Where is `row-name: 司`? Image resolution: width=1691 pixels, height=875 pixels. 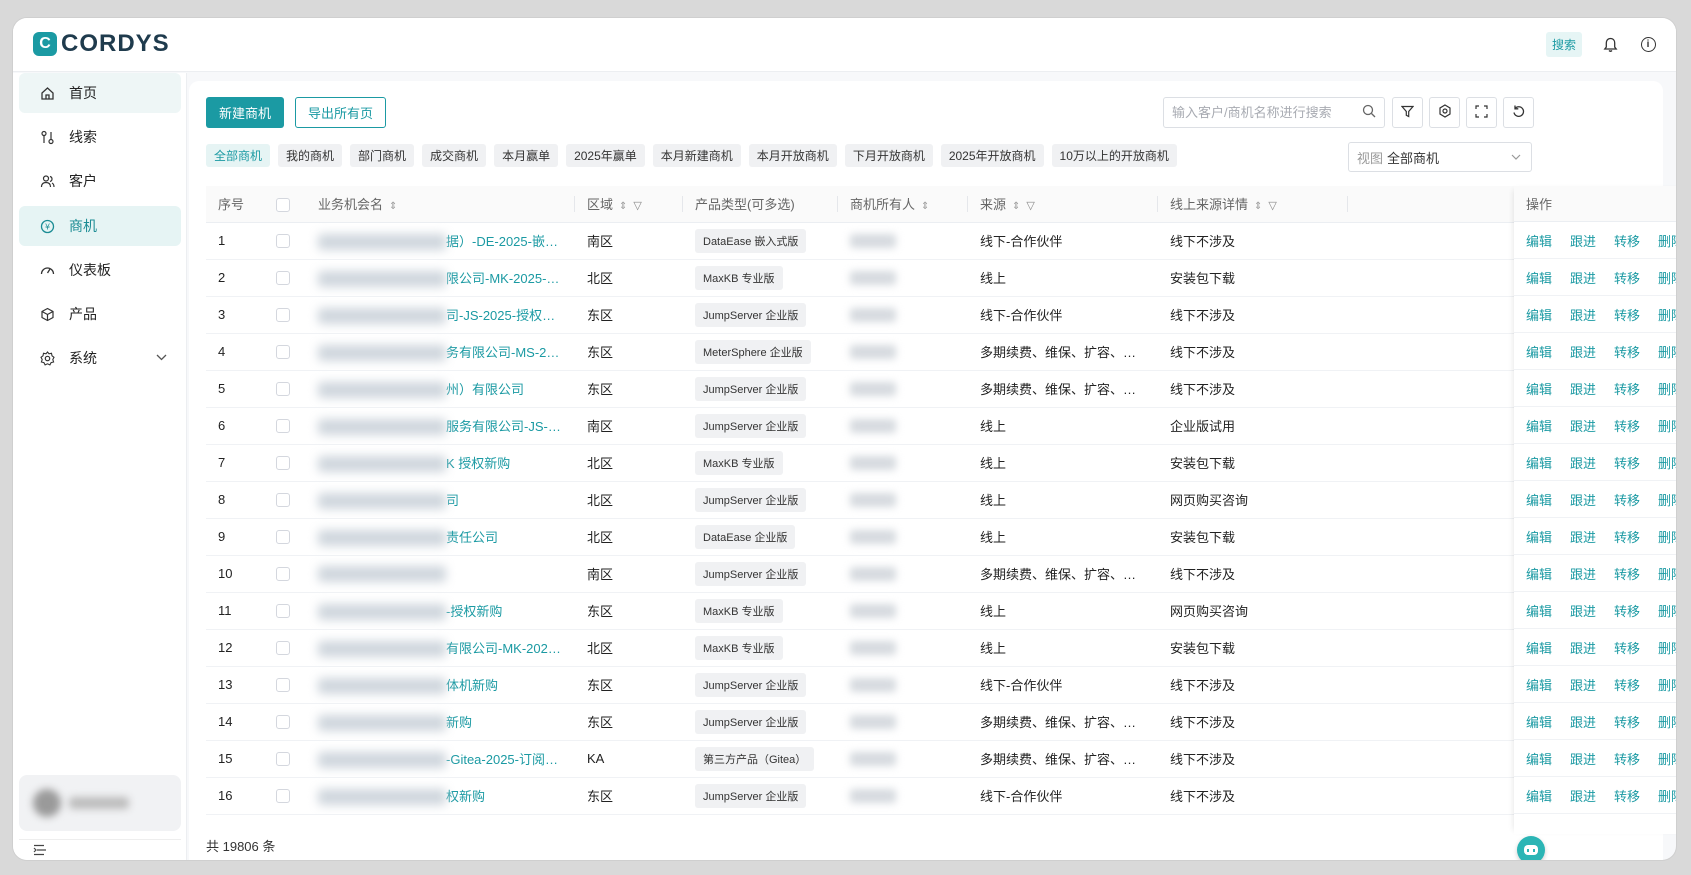
row-name: 司 is located at coordinates (440, 500).